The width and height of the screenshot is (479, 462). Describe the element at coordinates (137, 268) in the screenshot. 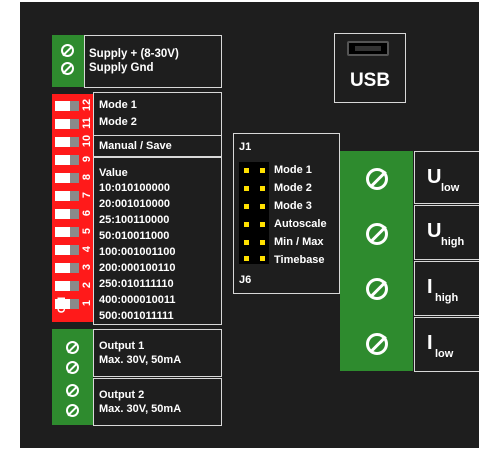

I see `value-line: 200:000100110` at that location.